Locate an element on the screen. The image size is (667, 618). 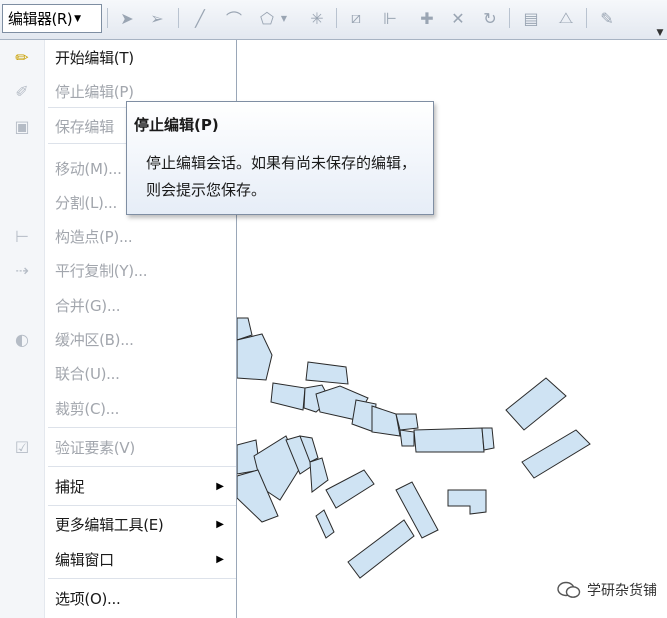
menu-item-snapping: 捕捉 ▶ is located at coordinates (118, 486).